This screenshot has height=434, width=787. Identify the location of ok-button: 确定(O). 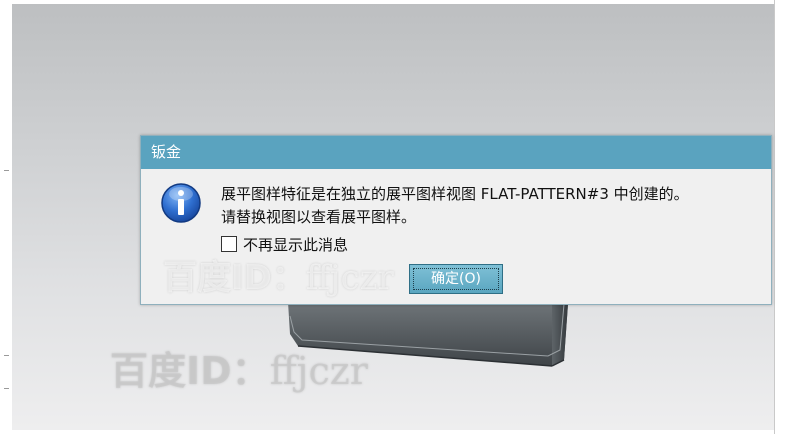
(456, 279).